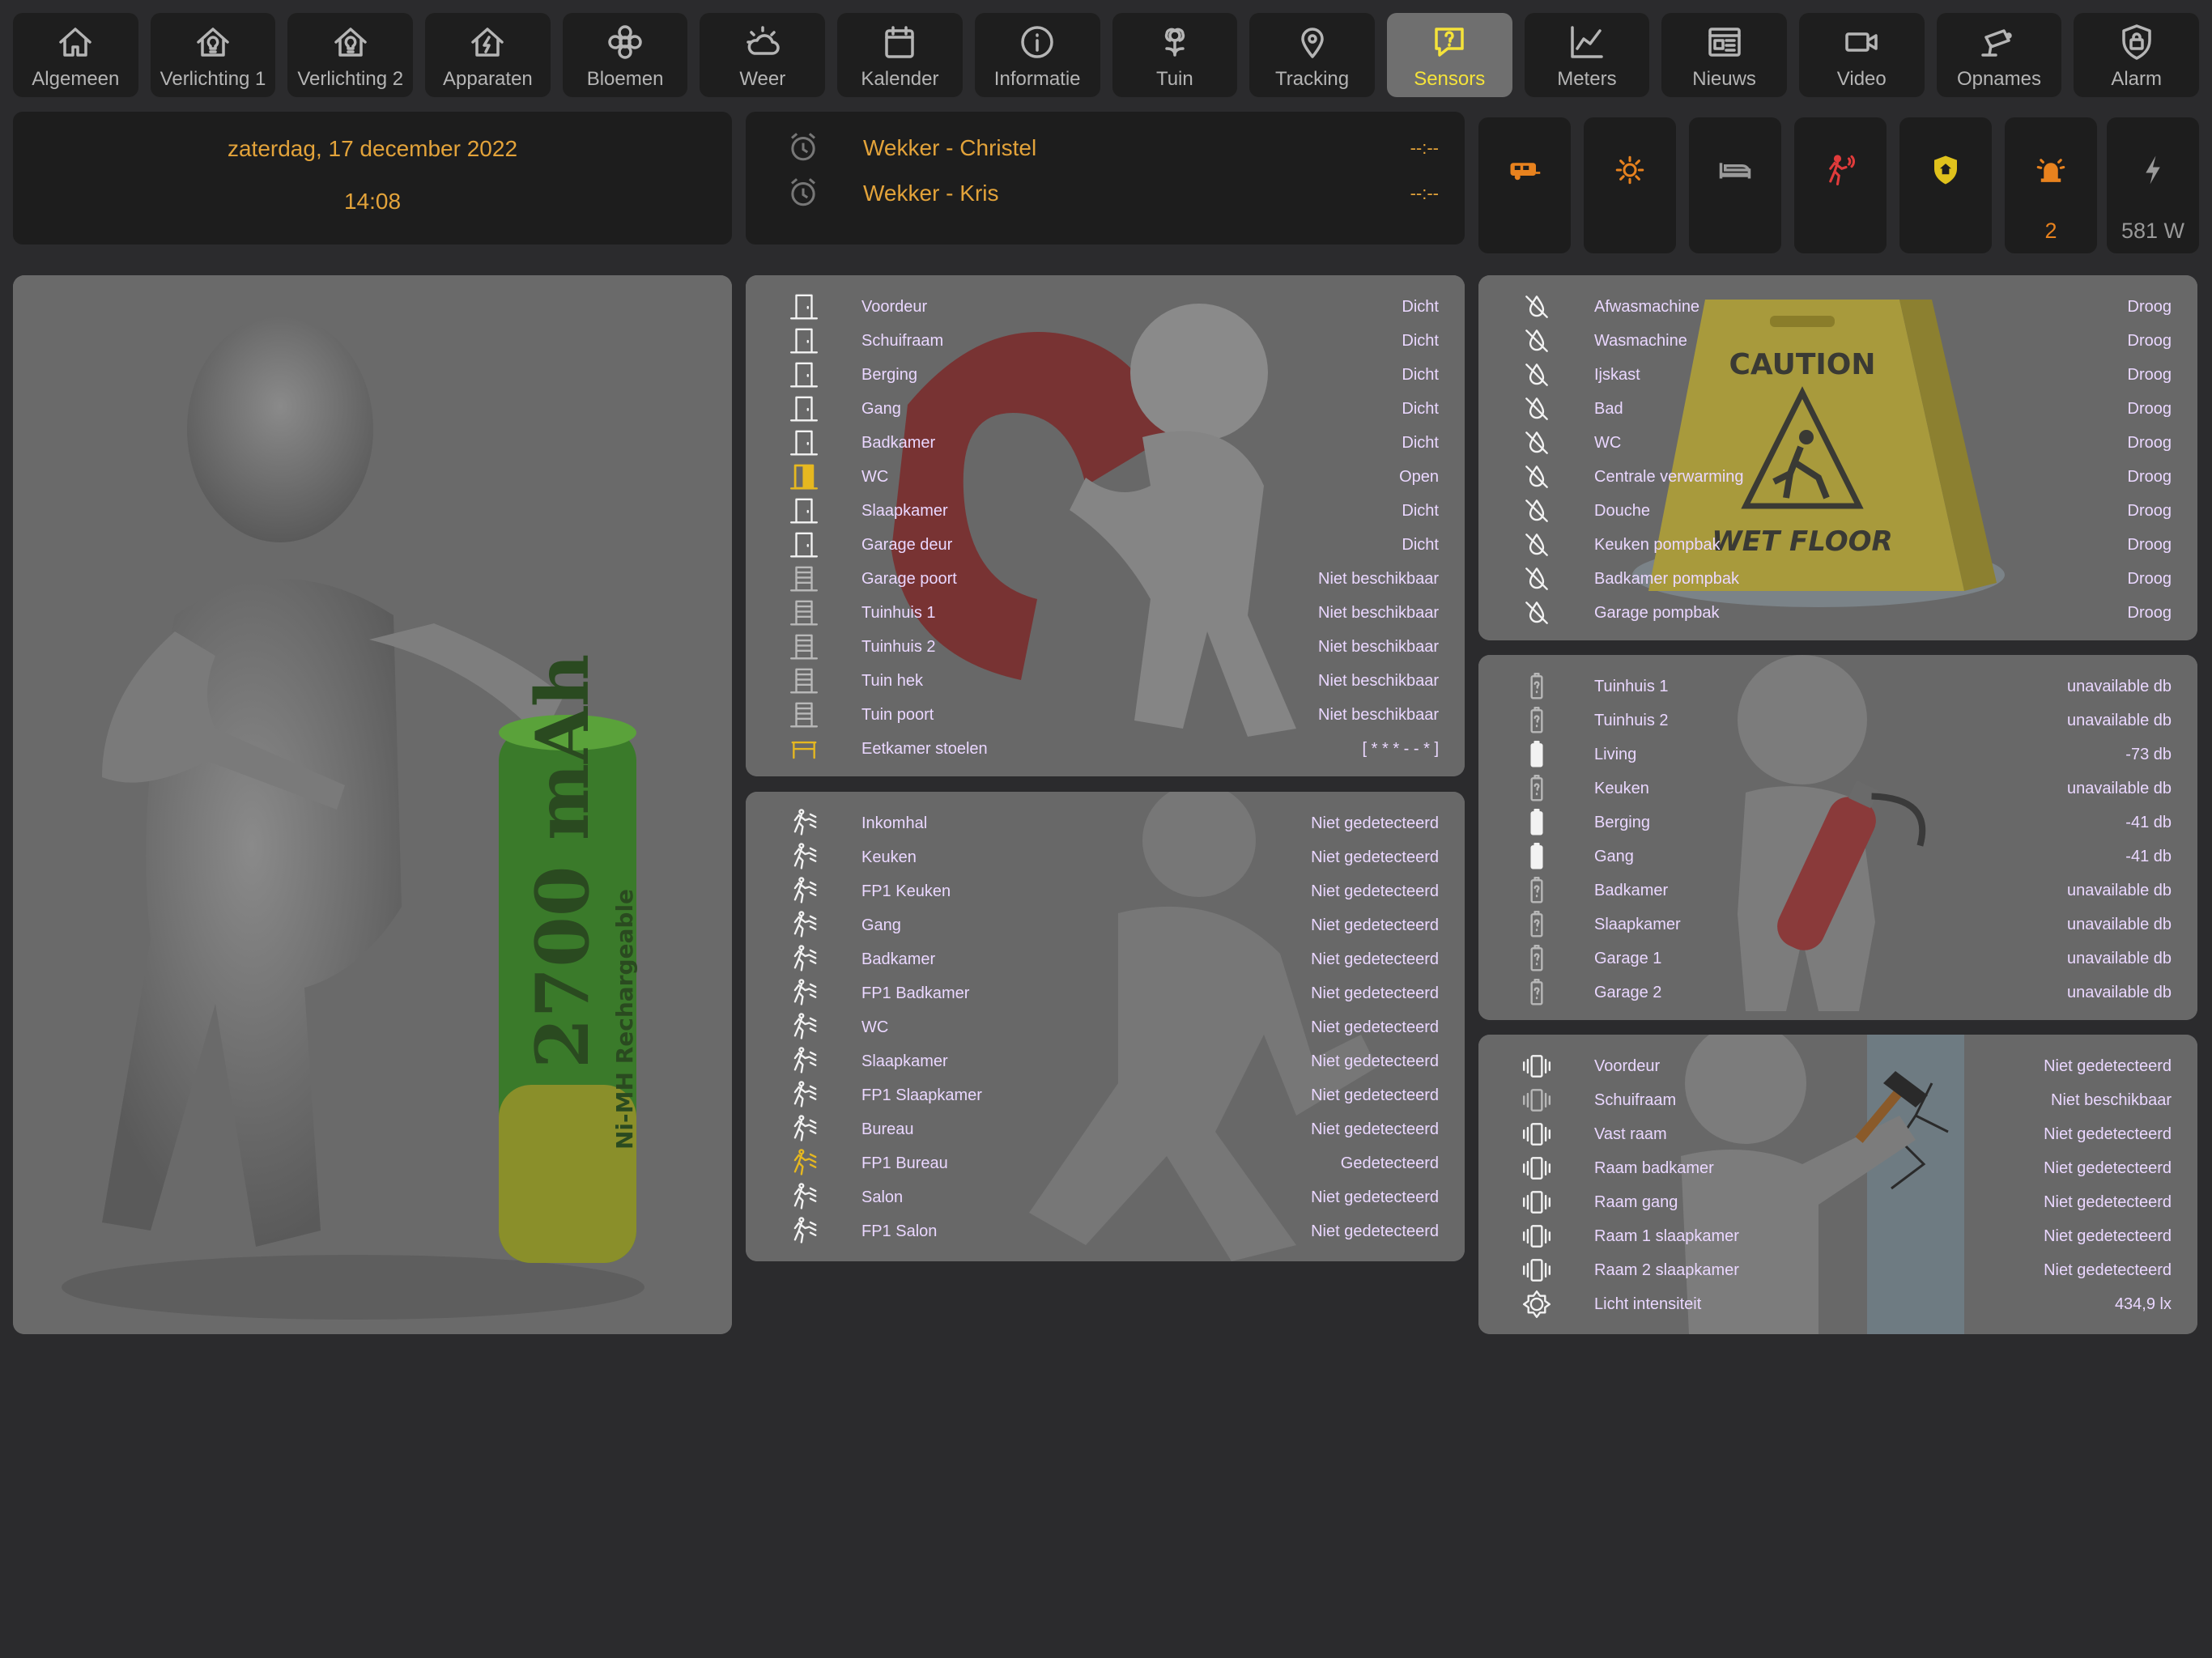  I want to click on door-row-tuin-hek: Tuin hek Niet beschikbaar, so click(1105, 681).